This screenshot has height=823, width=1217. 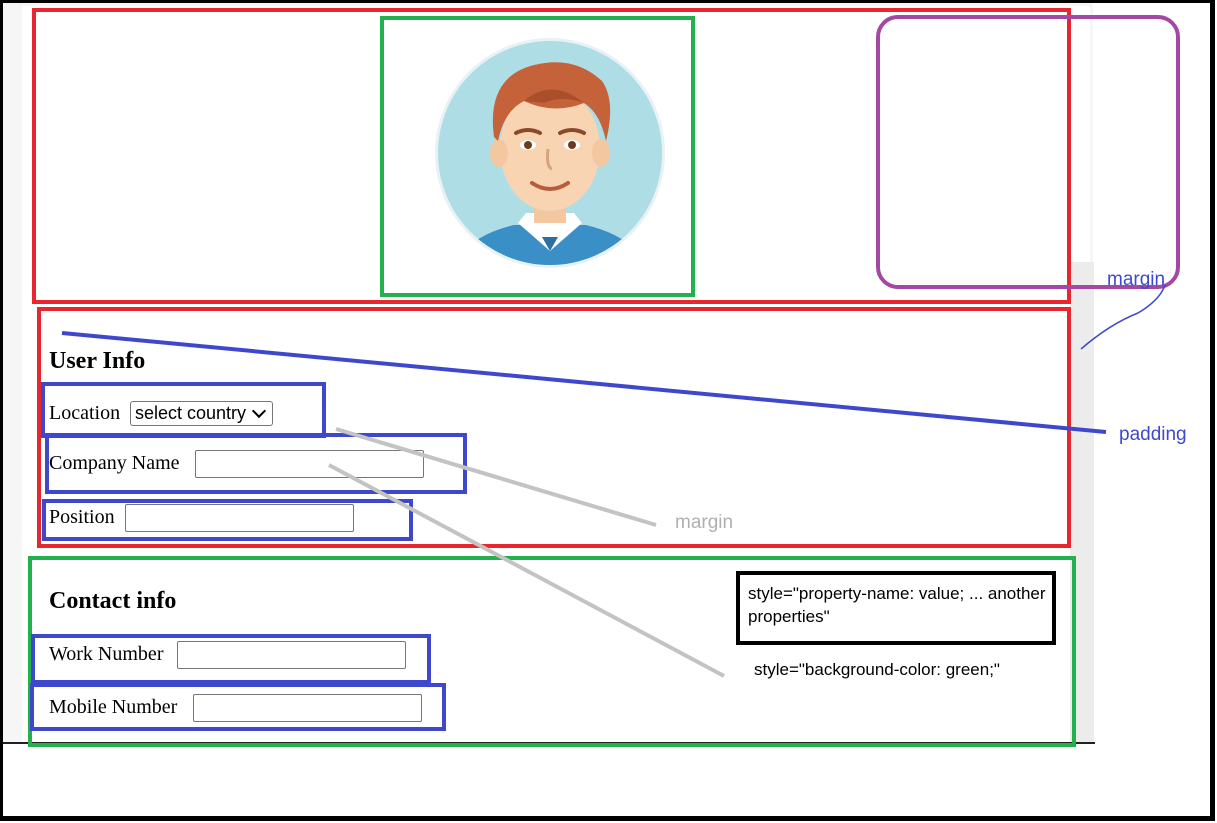 What do you see at coordinates (113, 601) in the screenshot?
I see `contact-info-heading: Contact info` at bounding box center [113, 601].